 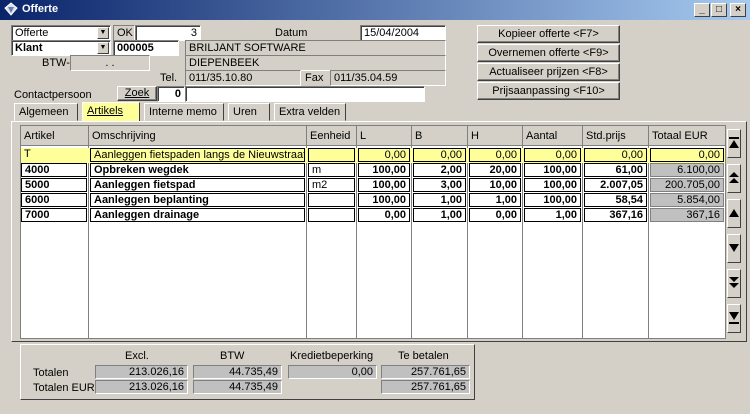 What do you see at coordinates (193, 33) in the screenshot?
I see `doc-number-value: 3` at bounding box center [193, 33].